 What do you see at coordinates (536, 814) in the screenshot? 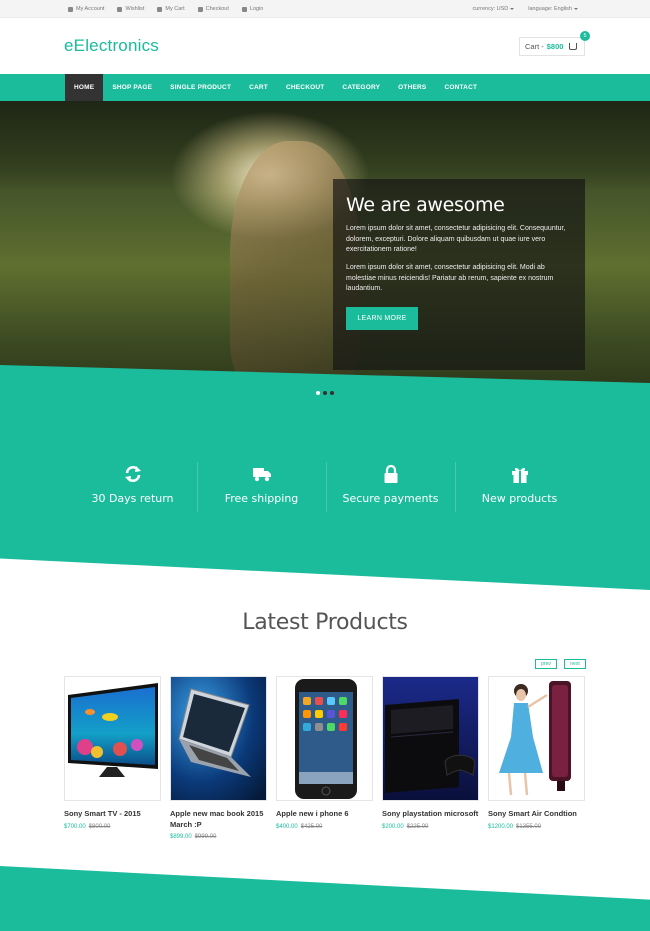
I see `product-name: Sony Smart Air Condtion` at bounding box center [536, 814].